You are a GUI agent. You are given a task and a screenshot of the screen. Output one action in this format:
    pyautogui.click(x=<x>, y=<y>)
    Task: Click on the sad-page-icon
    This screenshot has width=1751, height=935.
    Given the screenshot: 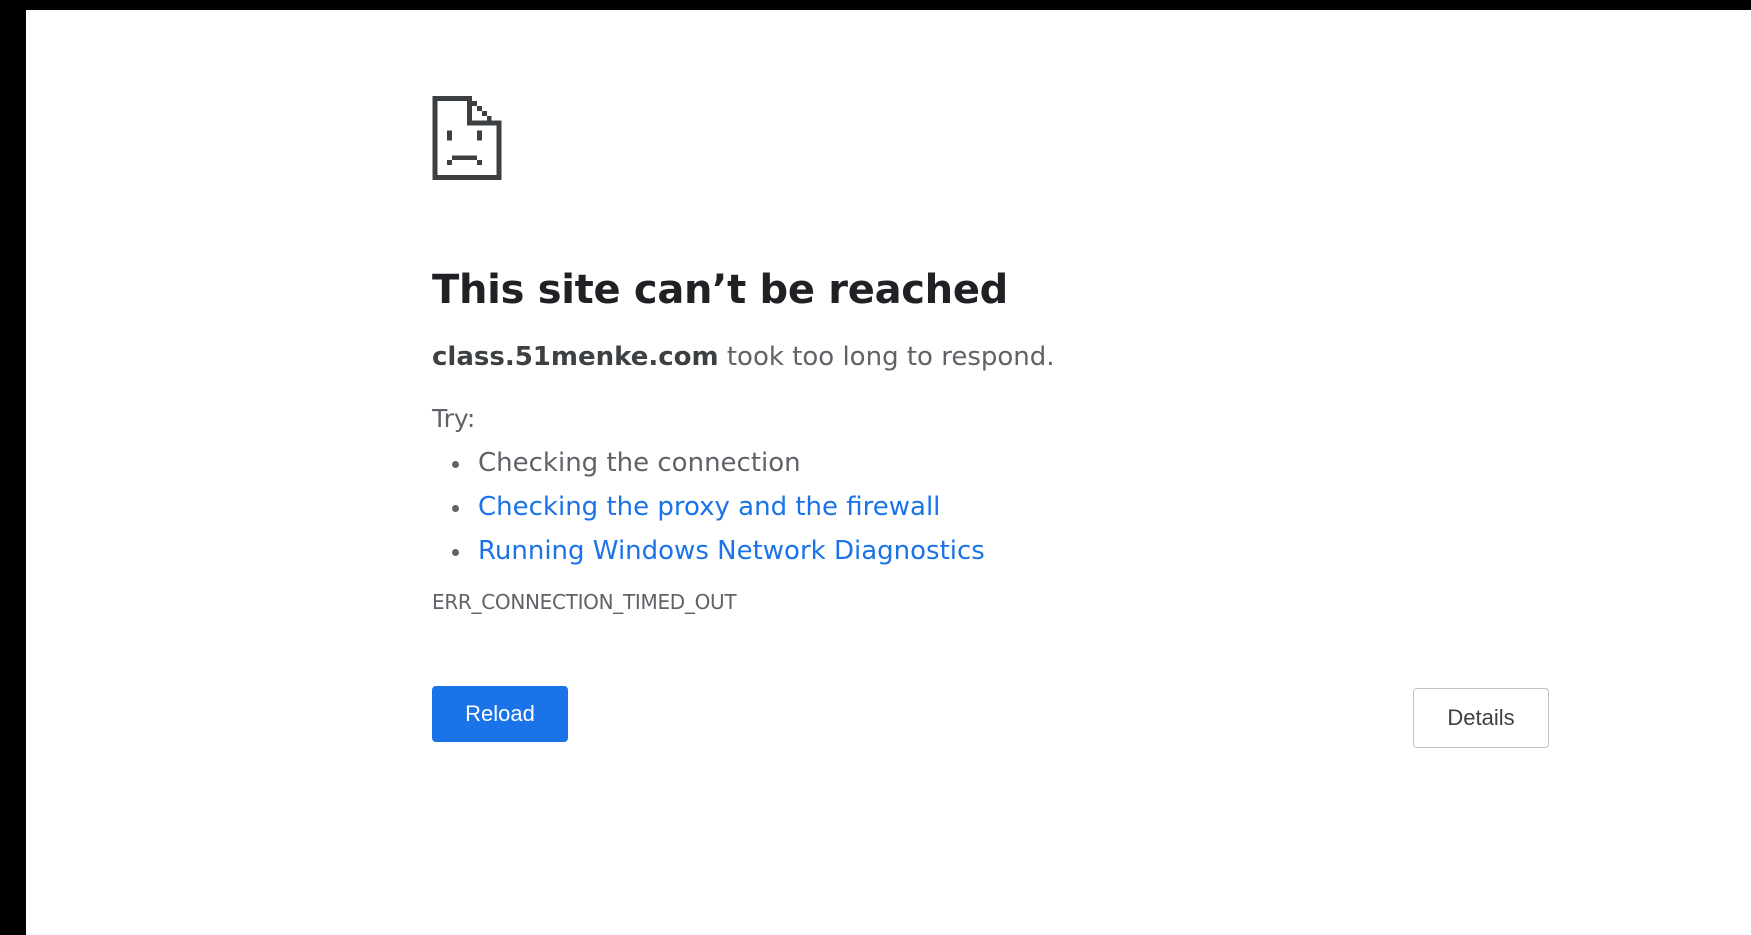 What is the action you would take?
    pyautogui.click(x=467, y=138)
    